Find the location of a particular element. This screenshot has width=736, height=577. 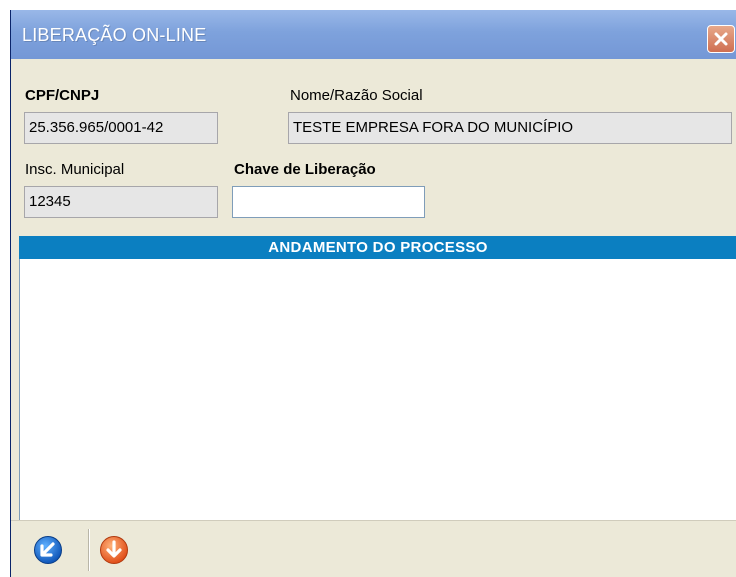

title-bar: LIBERAÇÃO ON-LINE is located at coordinates (373, 34).